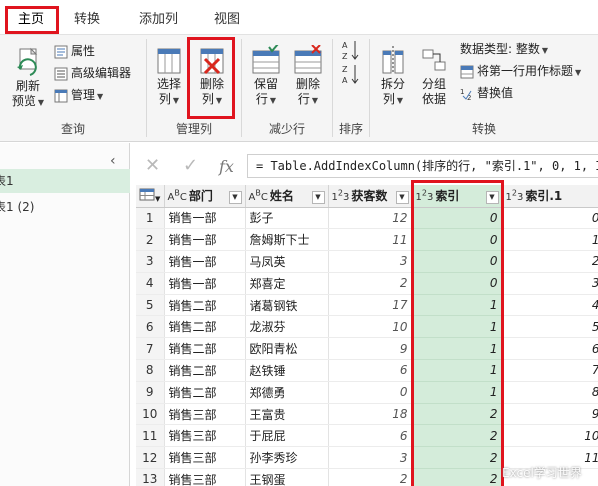 The height and width of the screenshot is (486, 598). What do you see at coordinates (287, 327) in the screenshot?
I see `cell-name: 龙淑芬` at bounding box center [287, 327].